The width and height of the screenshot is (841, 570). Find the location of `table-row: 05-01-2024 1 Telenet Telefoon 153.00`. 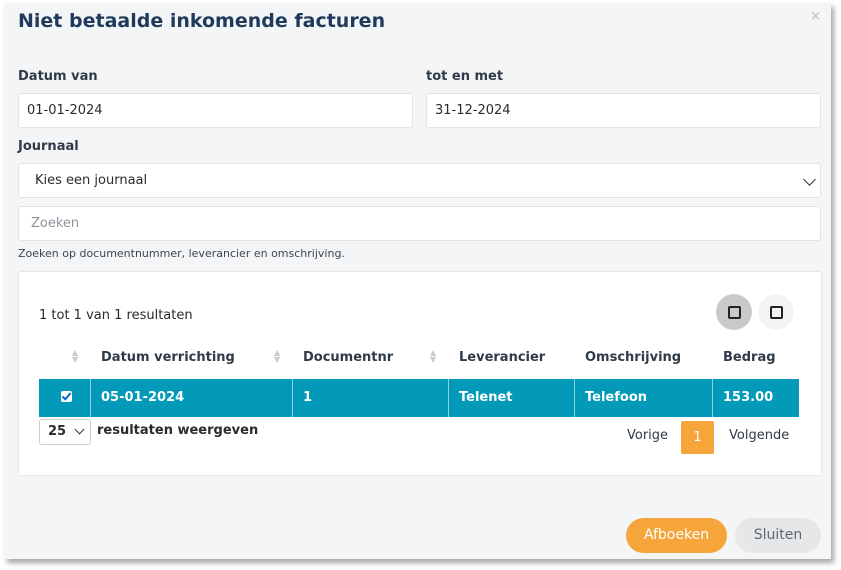

table-row: 05-01-2024 1 Telenet Telefoon 153.00 is located at coordinates (419, 398).